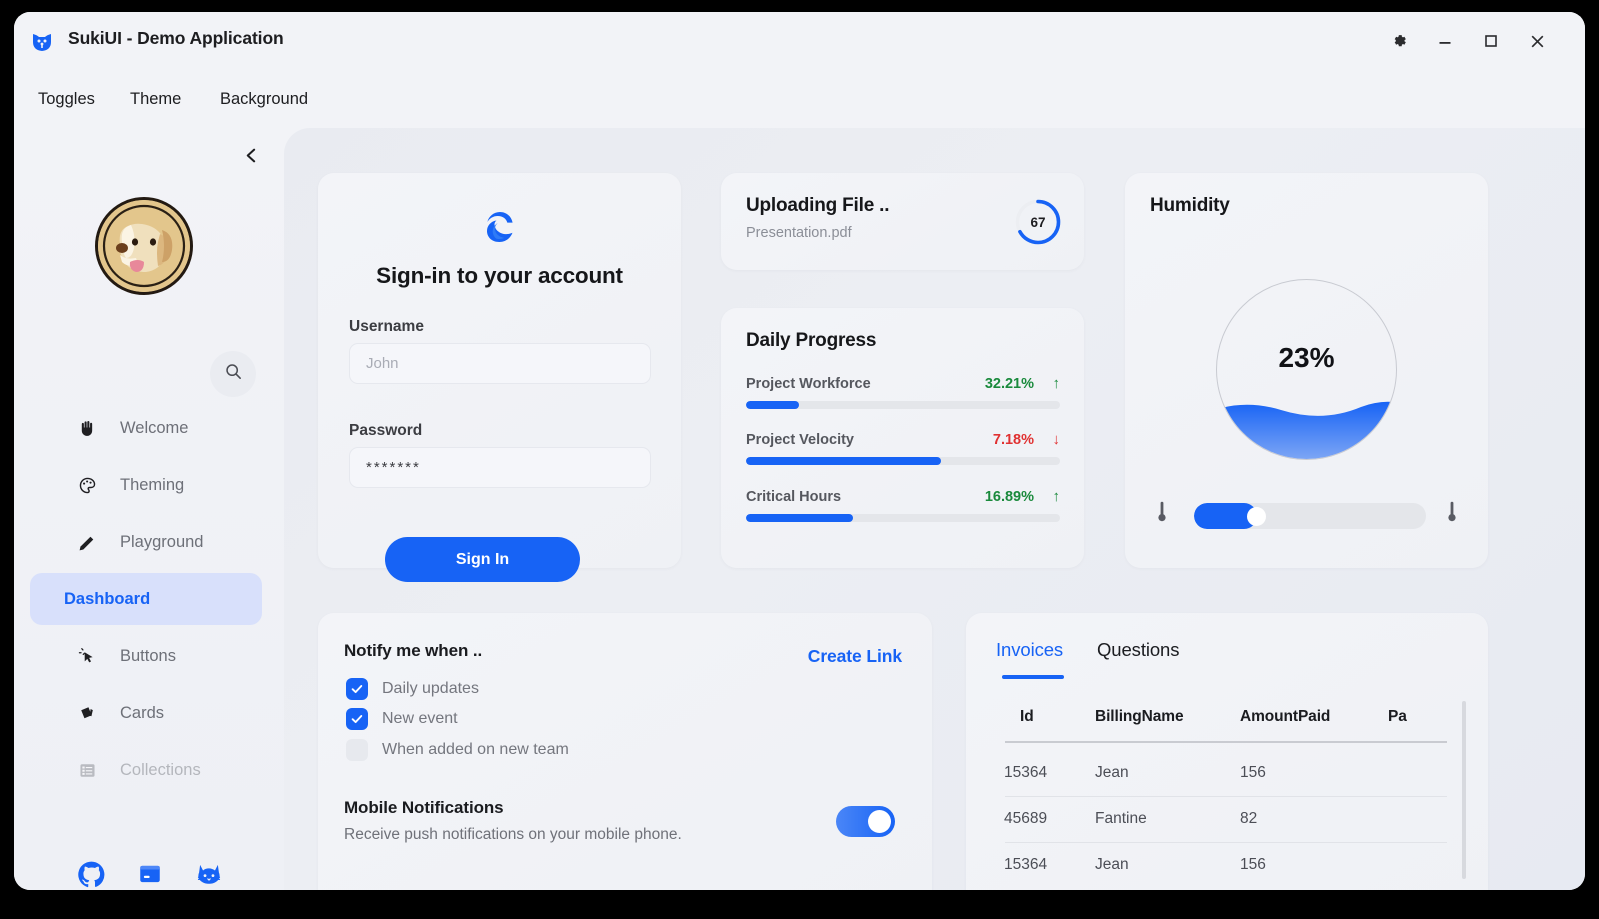 The height and width of the screenshot is (919, 1599). What do you see at coordinates (264, 99) in the screenshot?
I see `menu-background: Background` at bounding box center [264, 99].